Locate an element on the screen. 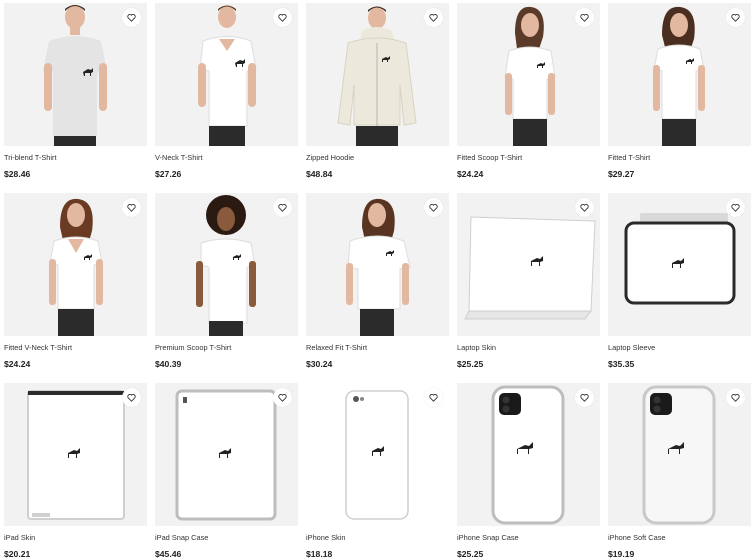 The width and height of the screenshot is (756, 559). product-card: iPhone Skin $18.18 is located at coordinates (377, 471).